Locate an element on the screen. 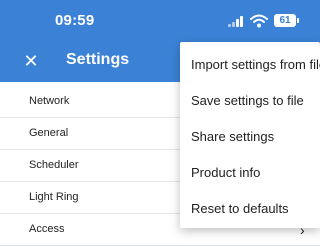  menu-item-import-settings: Import settings from file is located at coordinates (250, 65).